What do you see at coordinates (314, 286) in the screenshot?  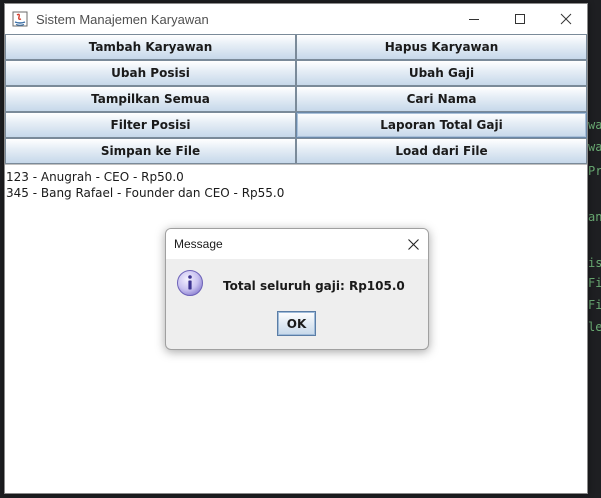 I see `dialog-message: Total seluruh gaji: Rp105.0` at bounding box center [314, 286].